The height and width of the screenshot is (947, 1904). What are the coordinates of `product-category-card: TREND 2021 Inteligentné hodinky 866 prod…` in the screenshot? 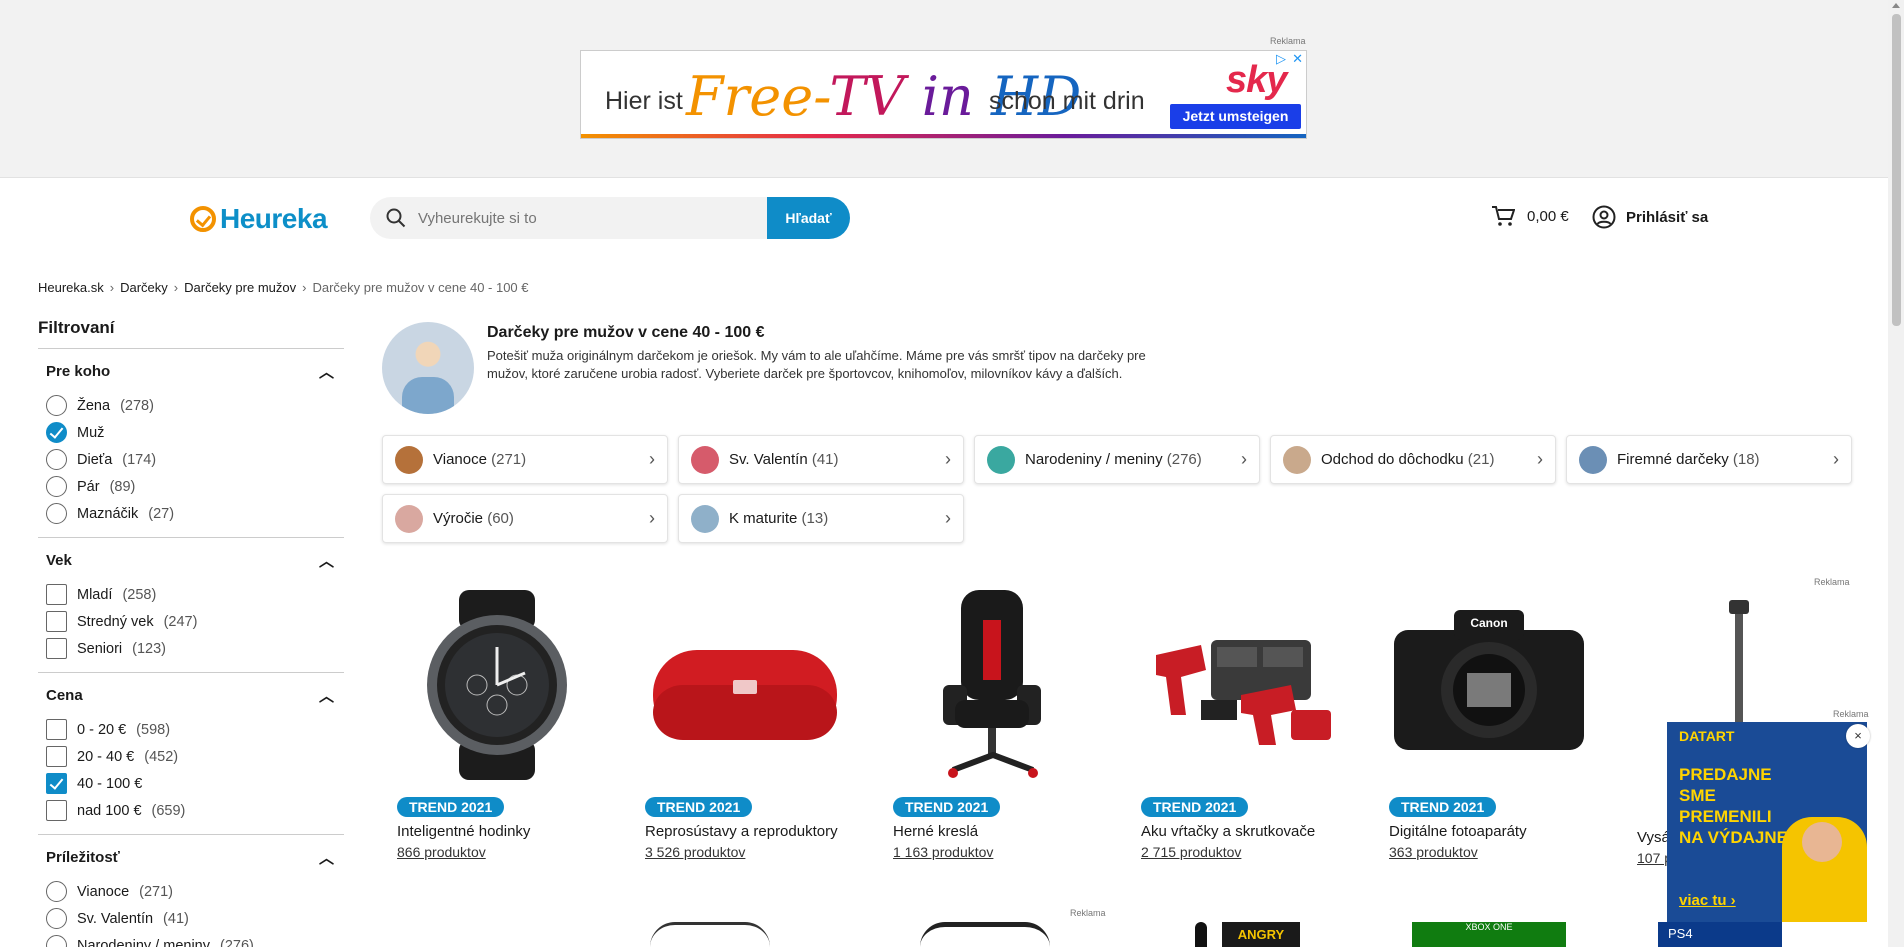 It's located at (506, 725).